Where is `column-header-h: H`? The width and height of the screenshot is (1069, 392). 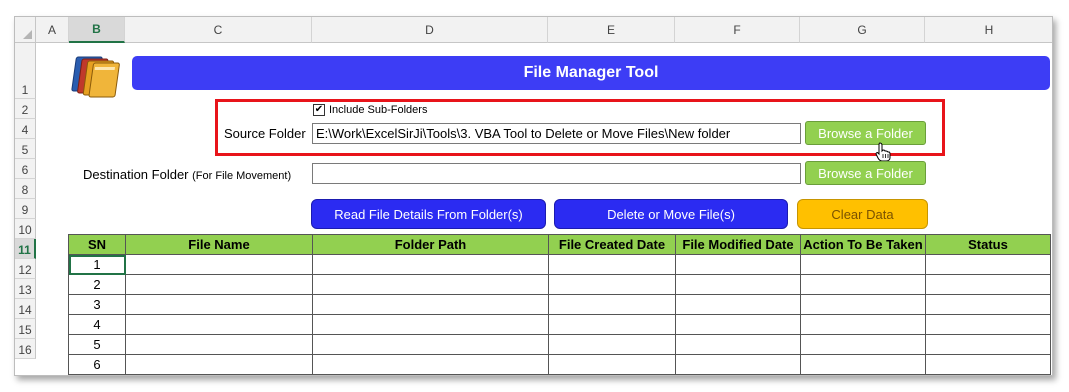 column-header-h: H is located at coordinates (988, 30).